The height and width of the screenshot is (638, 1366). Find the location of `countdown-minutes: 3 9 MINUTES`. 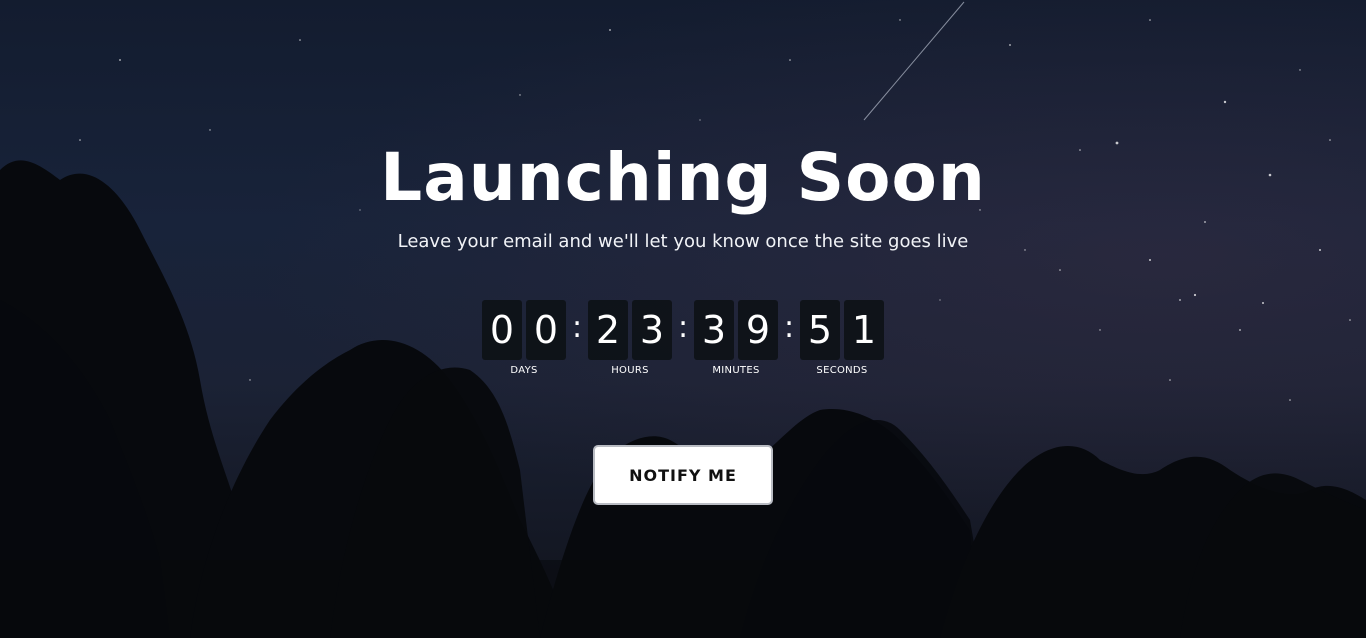

countdown-minutes: 3 9 MINUTES is located at coordinates (736, 339).